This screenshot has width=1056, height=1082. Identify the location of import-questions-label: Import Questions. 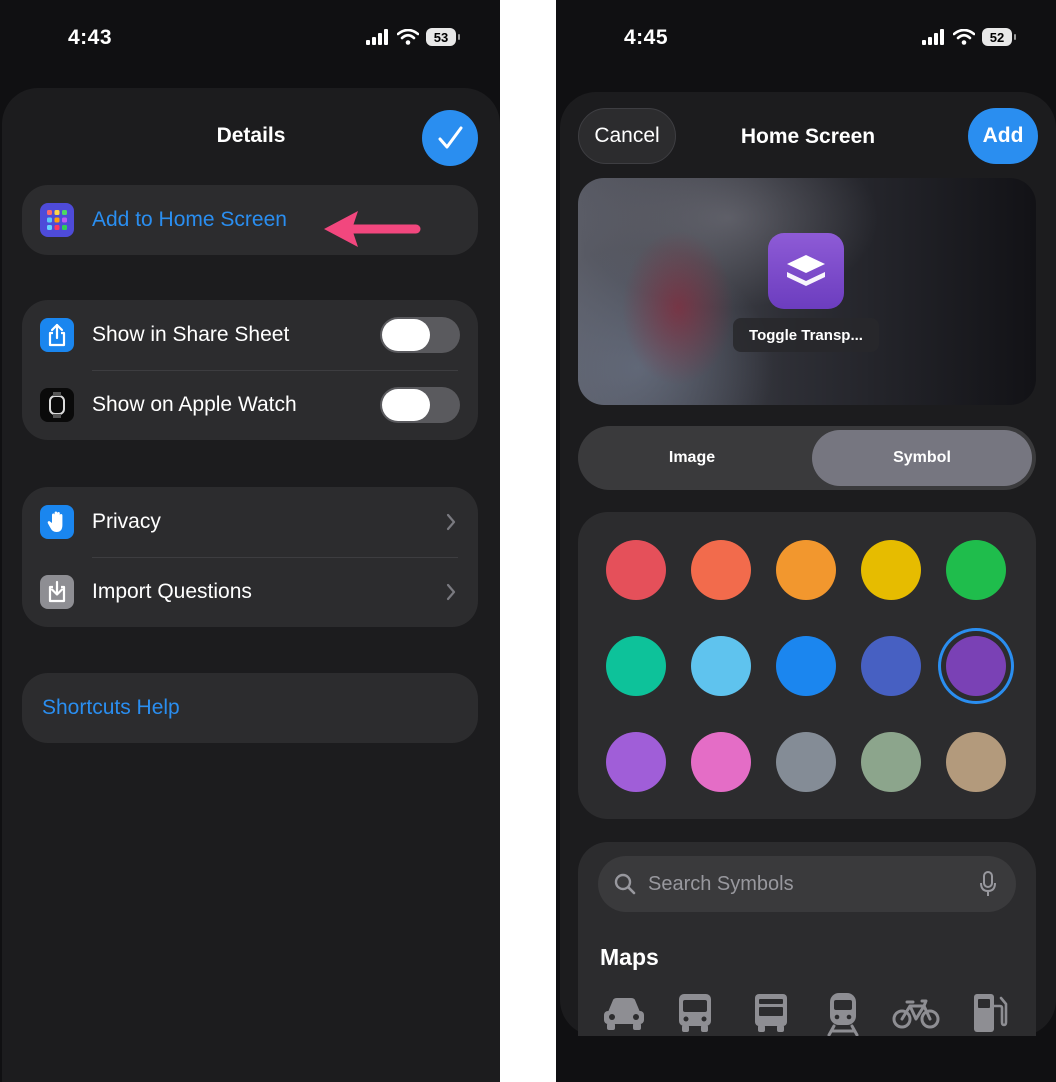
(172, 591).